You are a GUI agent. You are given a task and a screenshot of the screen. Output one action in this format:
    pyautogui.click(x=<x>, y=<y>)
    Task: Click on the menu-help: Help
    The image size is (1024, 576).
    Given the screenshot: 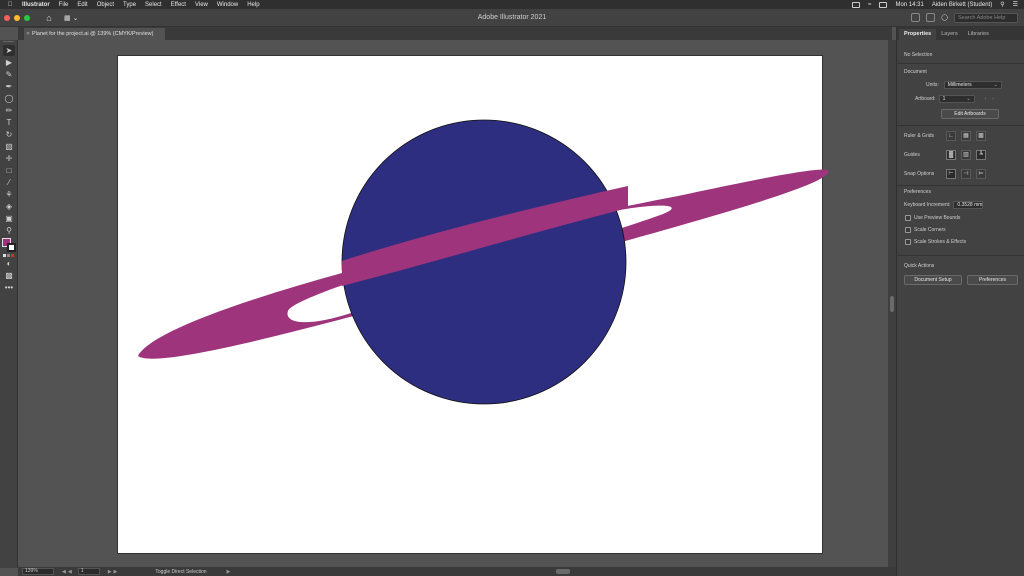 What is the action you would take?
    pyautogui.click(x=253, y=5)
    